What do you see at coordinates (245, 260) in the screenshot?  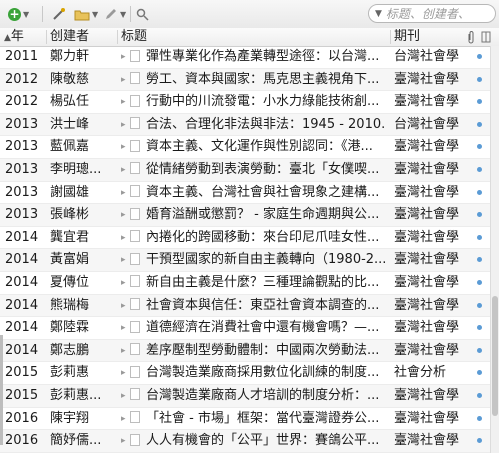 I see `table-row: 2014 黃富娟 ▸ 干預型國家的新自由主義轉向（1980-2... 臺灣社會學` at bounding box center [245, 260].